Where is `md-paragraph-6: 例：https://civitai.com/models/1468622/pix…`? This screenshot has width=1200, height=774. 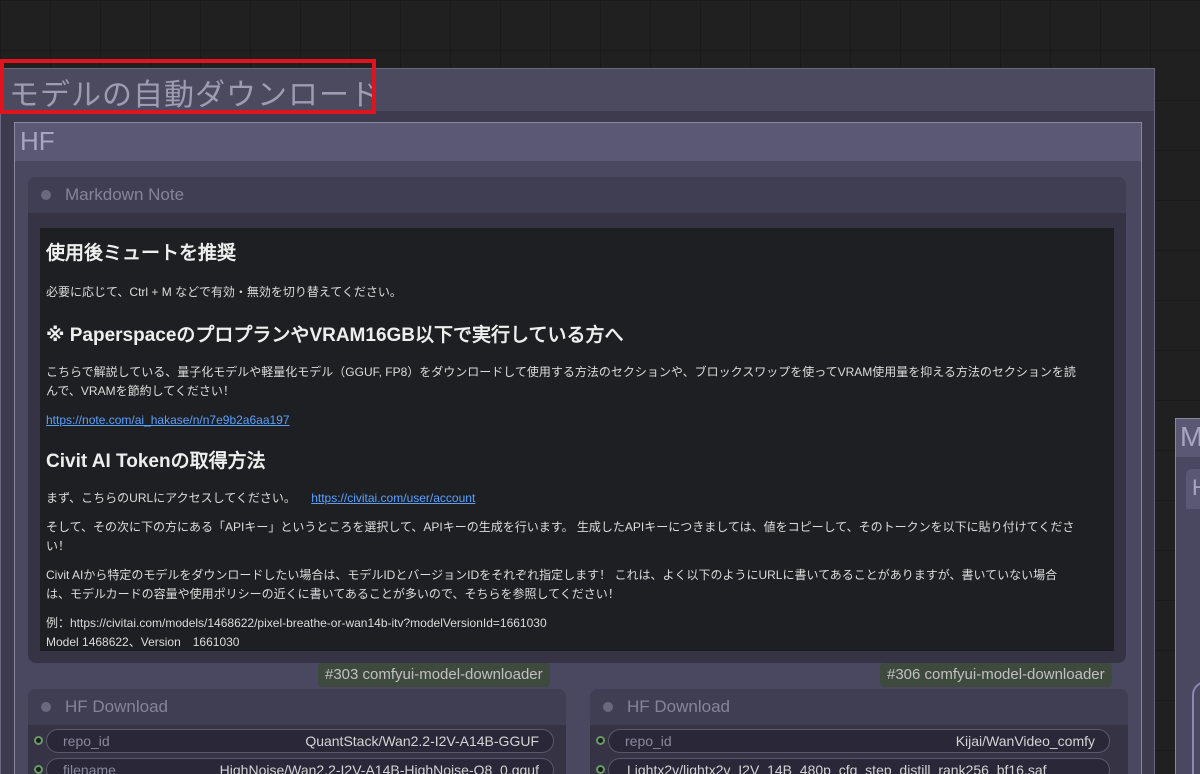
md-paragraph-6: 例：https://civitai.com/models/1468622/pix… is located at coordinates (577, 633).